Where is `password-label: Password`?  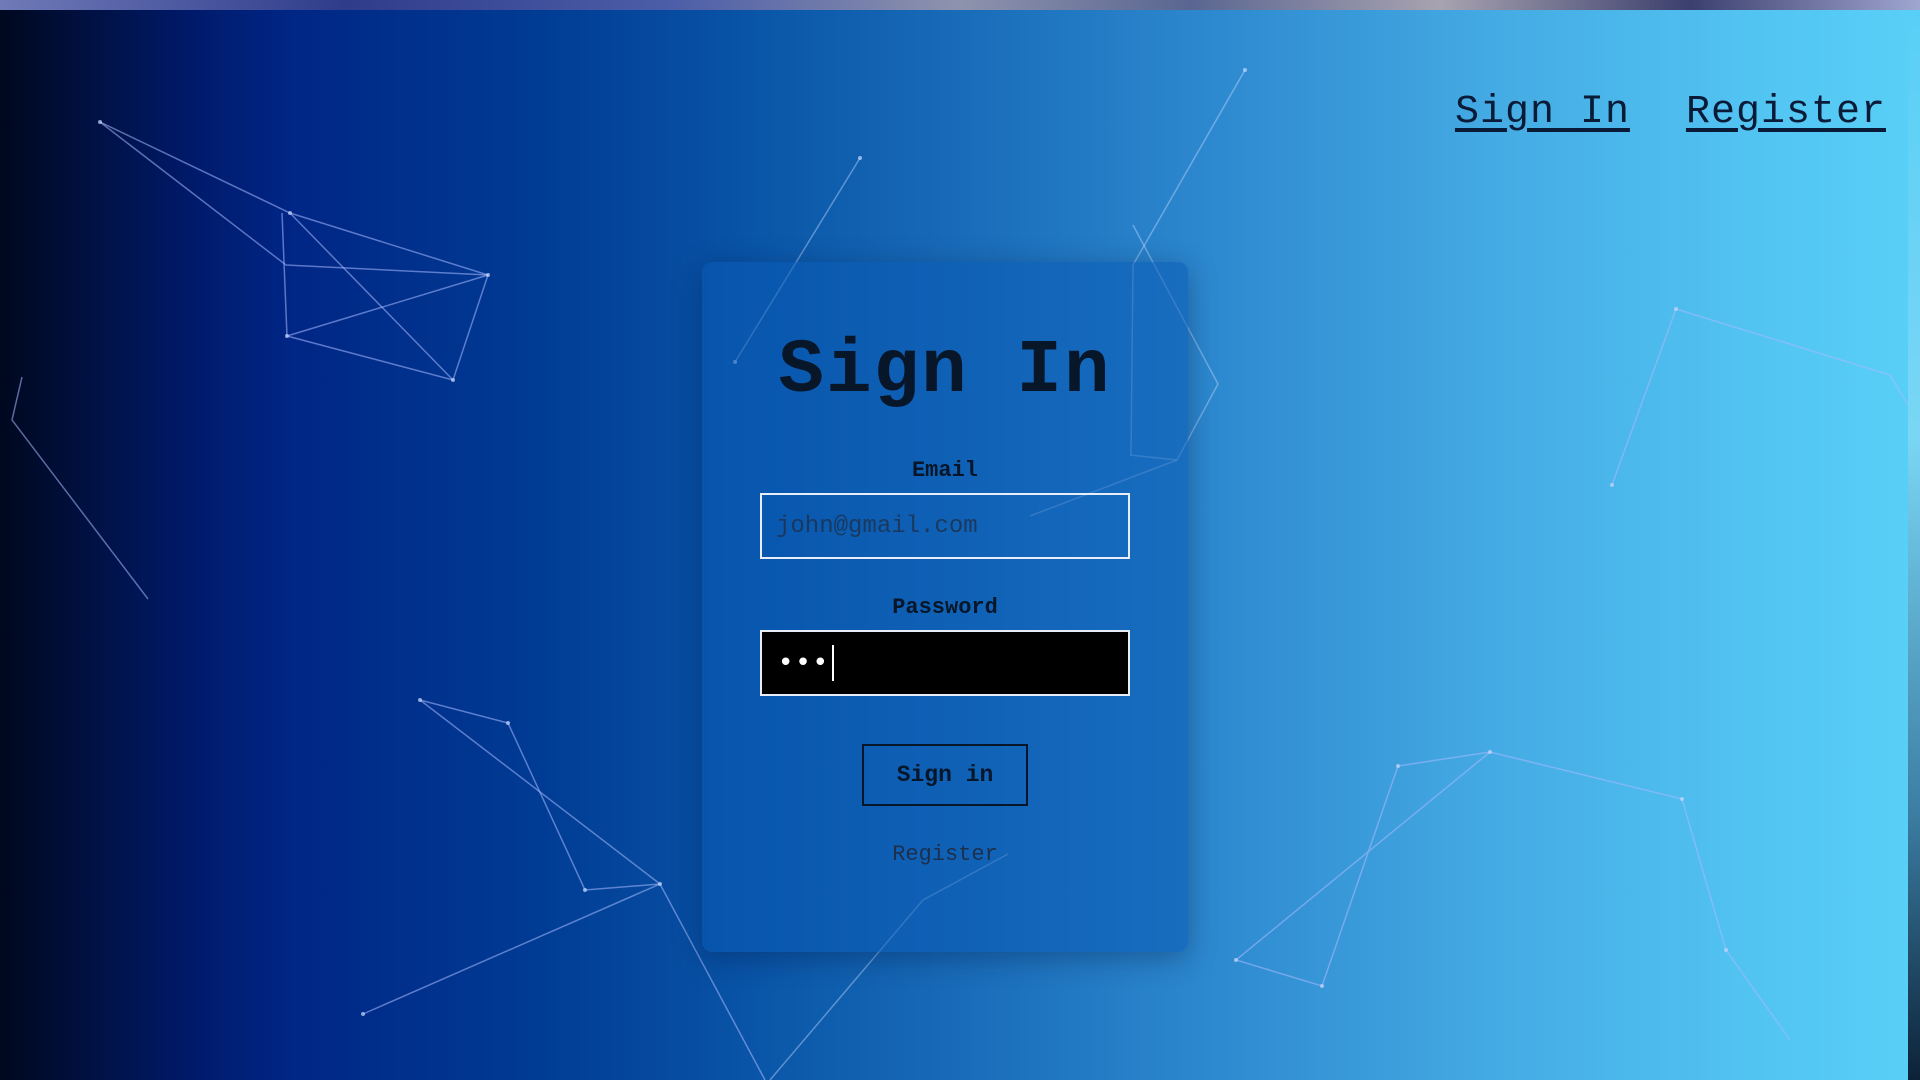
password-label: Password is located at coordinates (945, 607).